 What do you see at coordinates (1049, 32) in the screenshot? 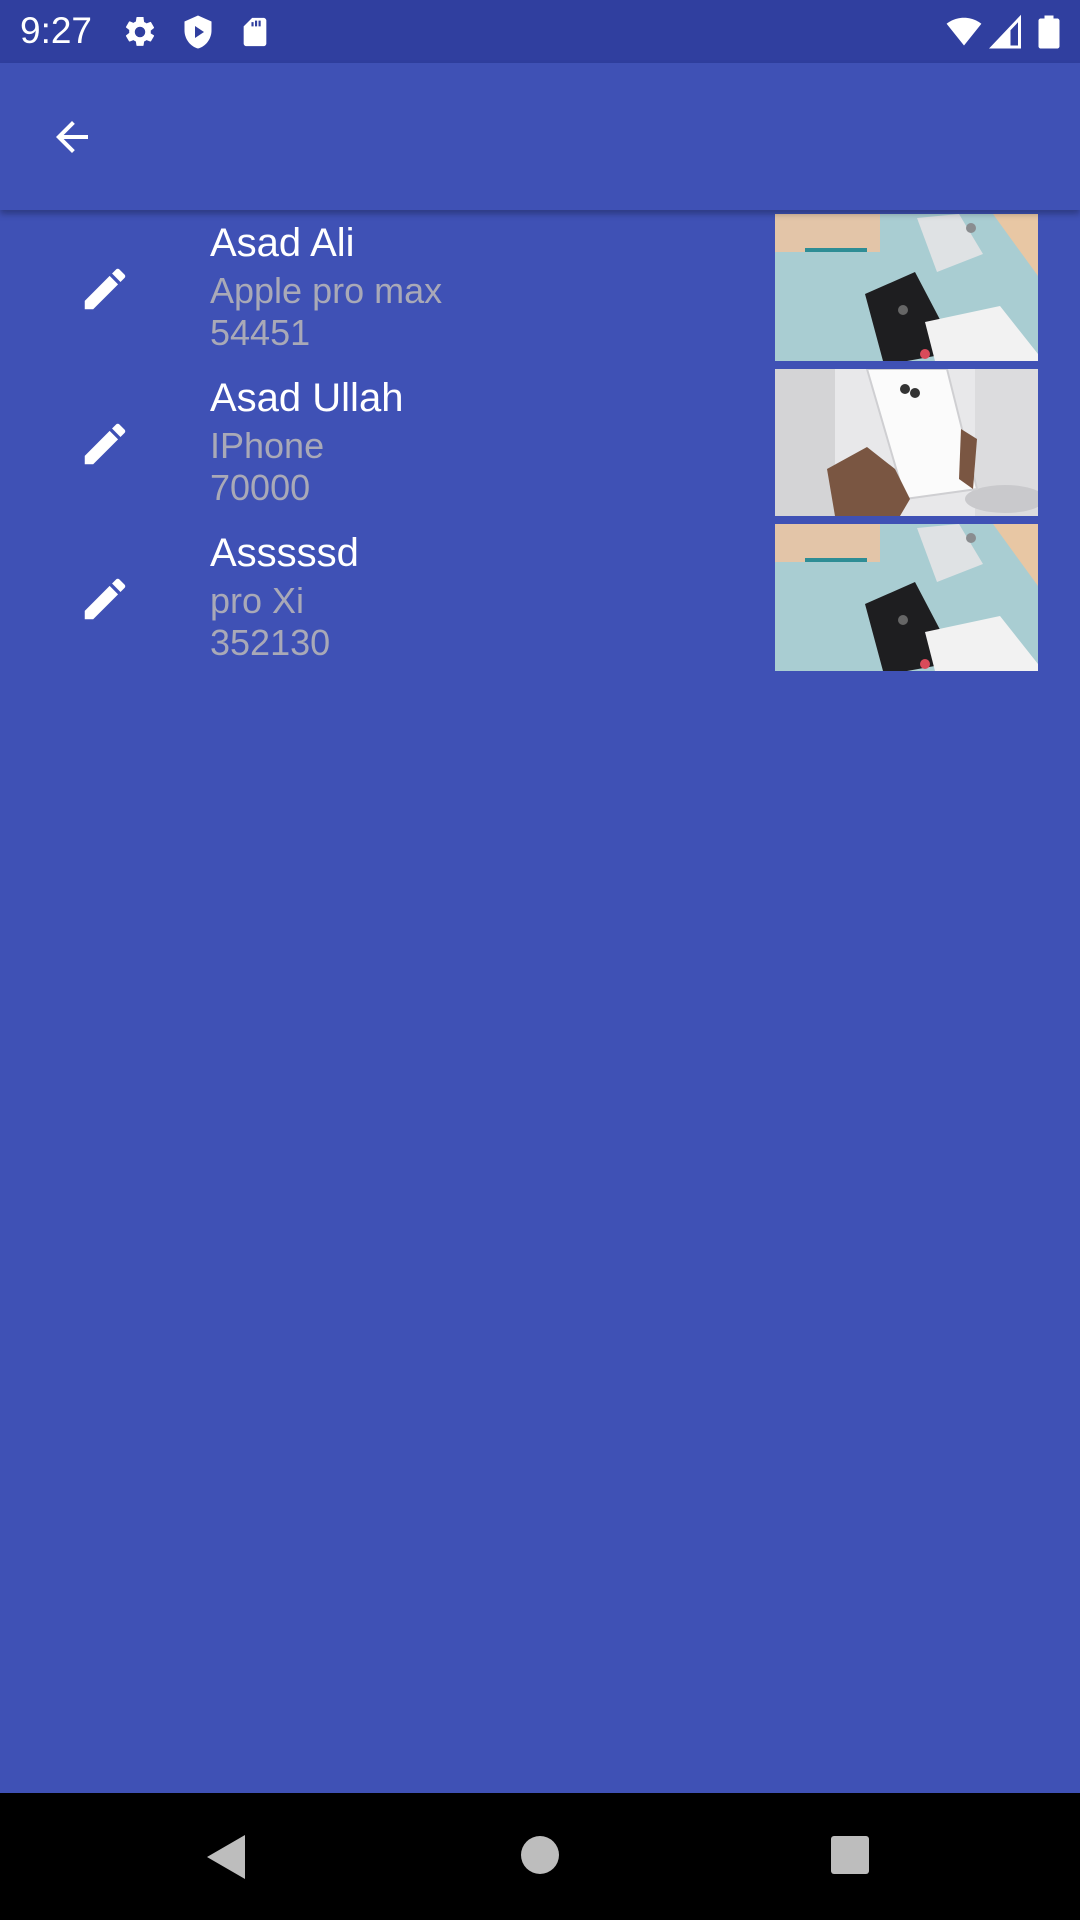
I see `battery-icon` at bounding box center [1049, 32].